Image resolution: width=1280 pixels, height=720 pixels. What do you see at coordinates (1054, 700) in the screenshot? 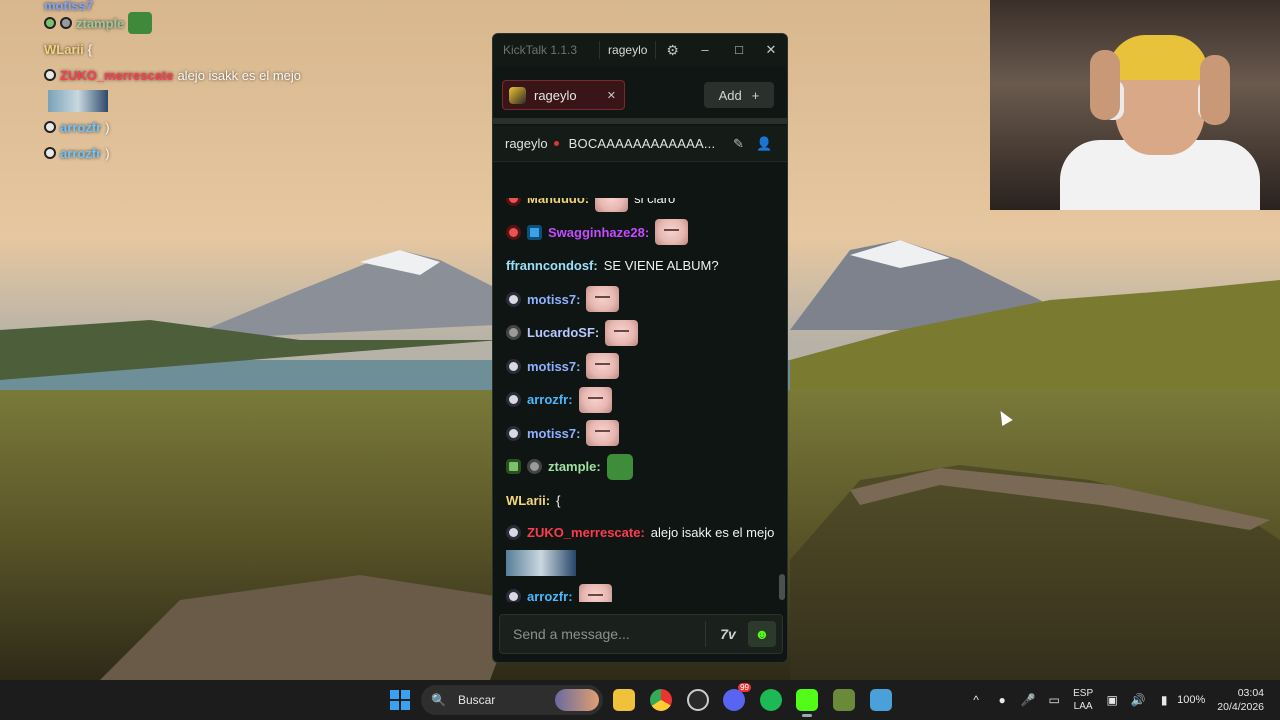
I see `display-icon: ▭` at bounding box center [1054, 700].